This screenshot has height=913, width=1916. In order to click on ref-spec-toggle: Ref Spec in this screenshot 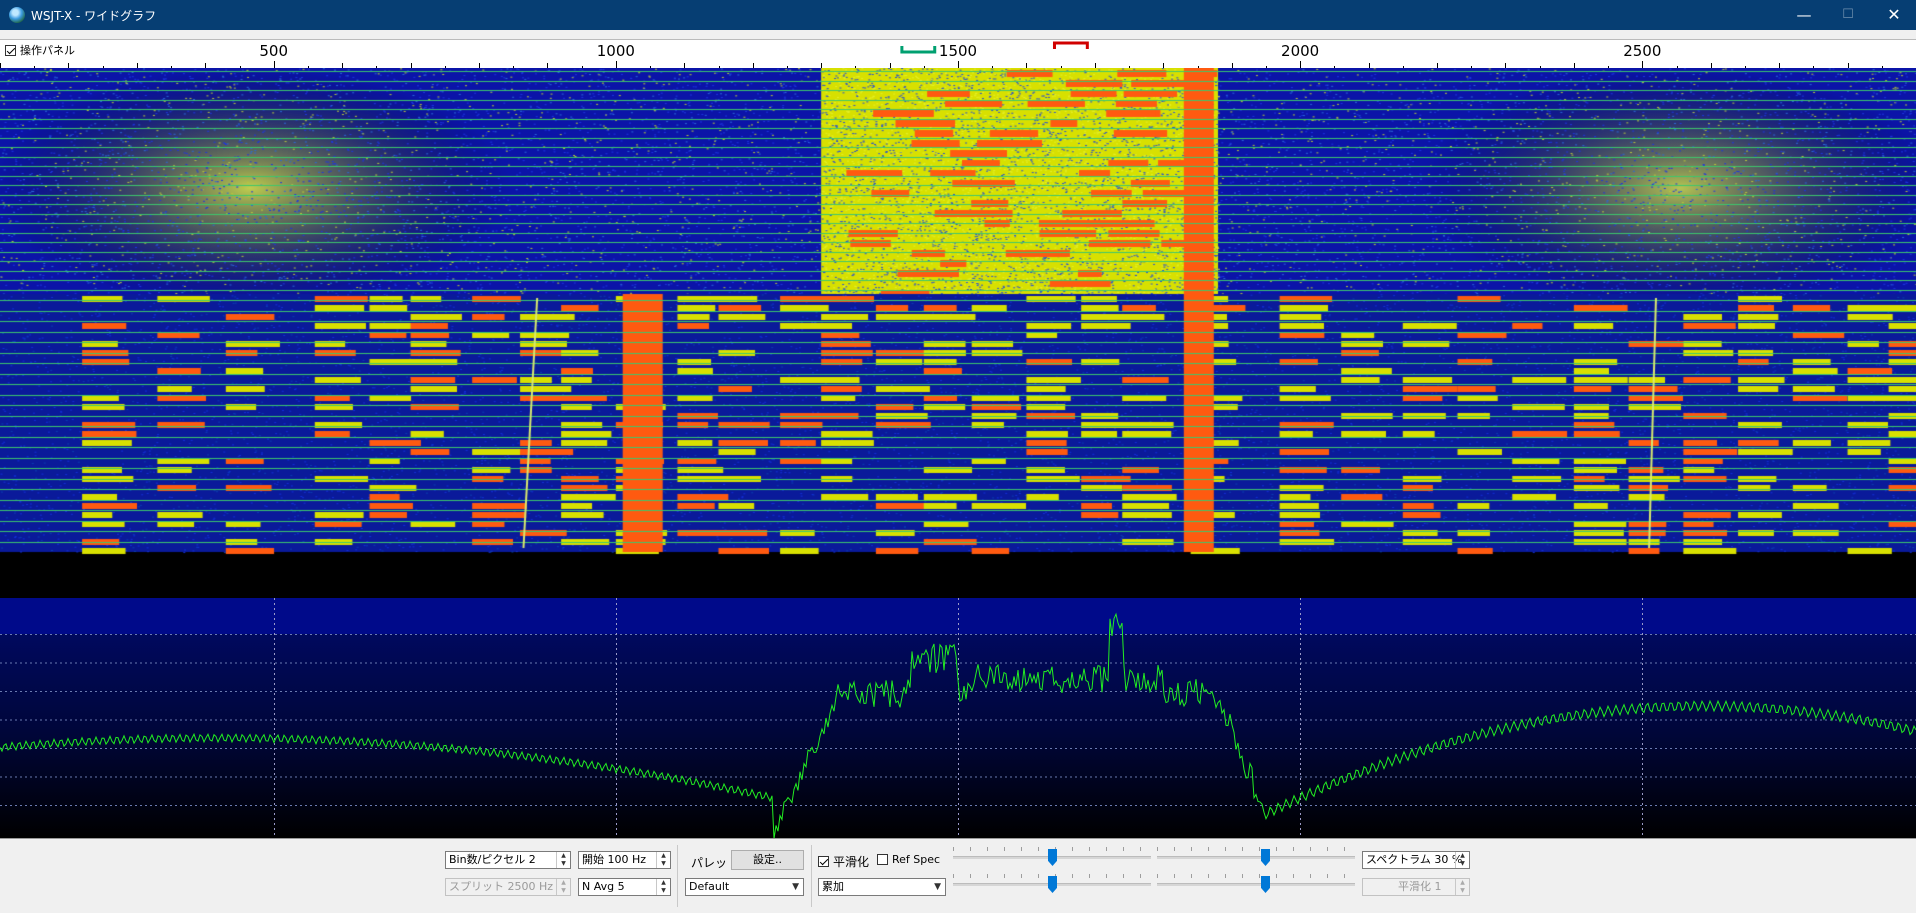, I will do `click(908, 859)`.